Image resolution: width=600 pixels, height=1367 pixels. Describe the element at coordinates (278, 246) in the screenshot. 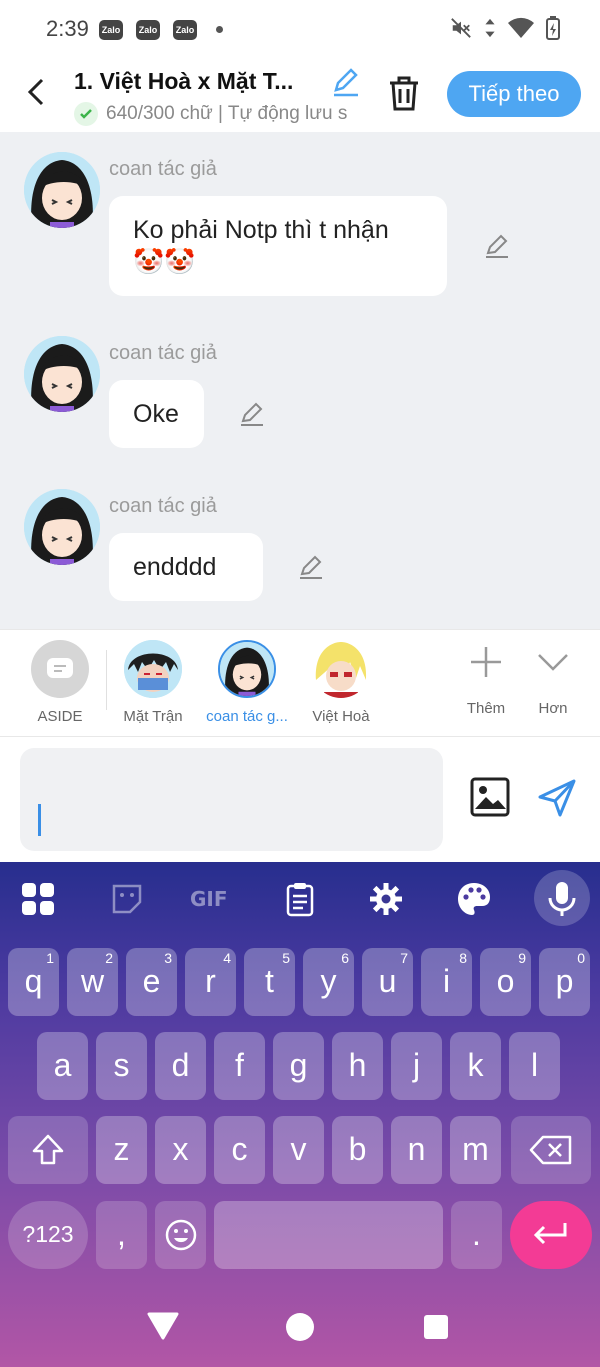

I see `message-bubble: Ko phải Notp thì t nhận 🤡🤡` at that location.